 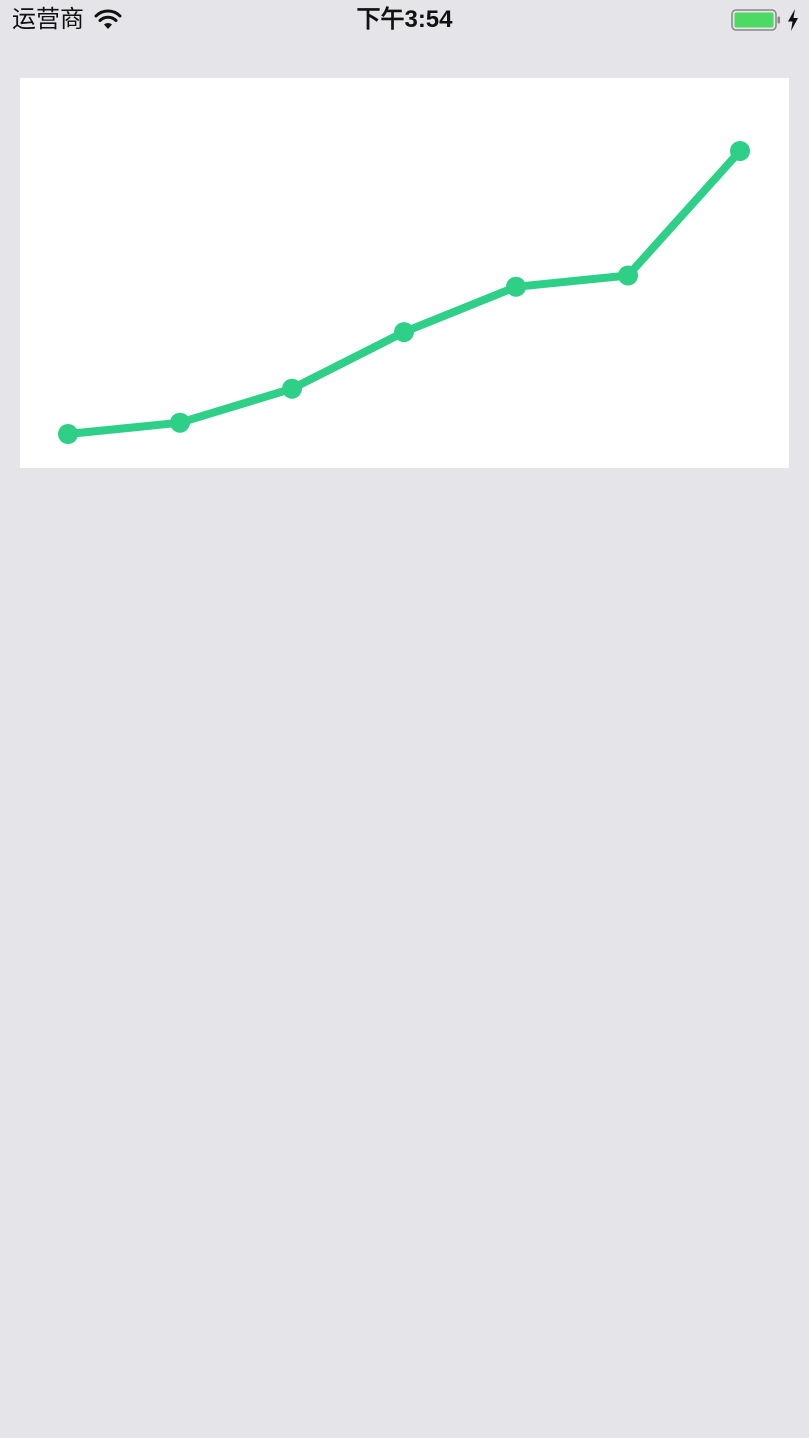 I want to click on status-bar: 运营商 下午3:54, so click(x=404, y=20).